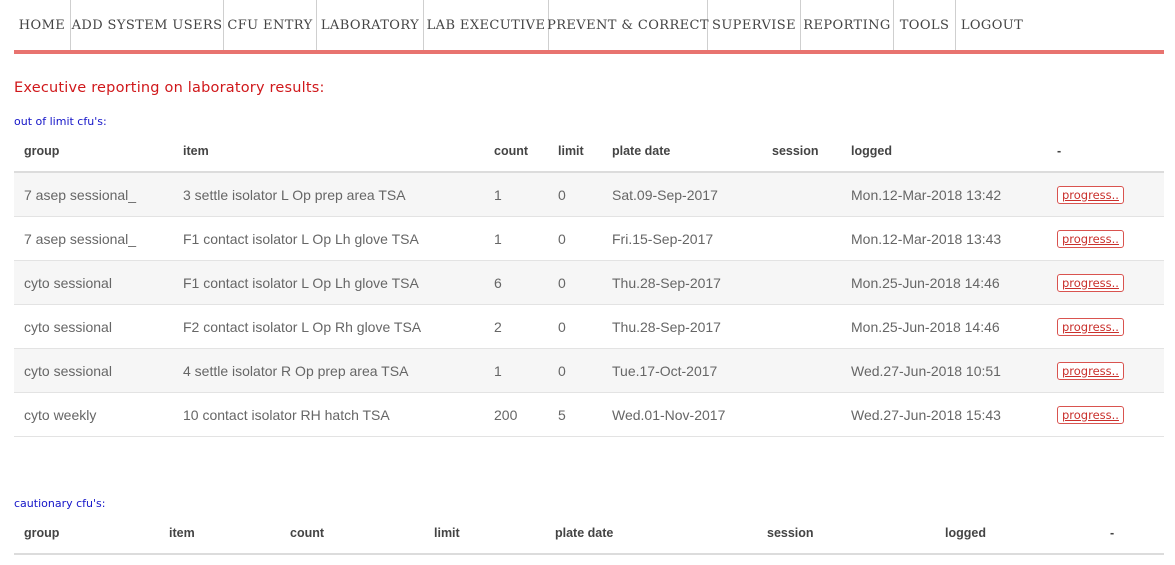 The height and width of the screenshot is (565, 1175). I want to click on cell-limit: 5, so click(575, 414).